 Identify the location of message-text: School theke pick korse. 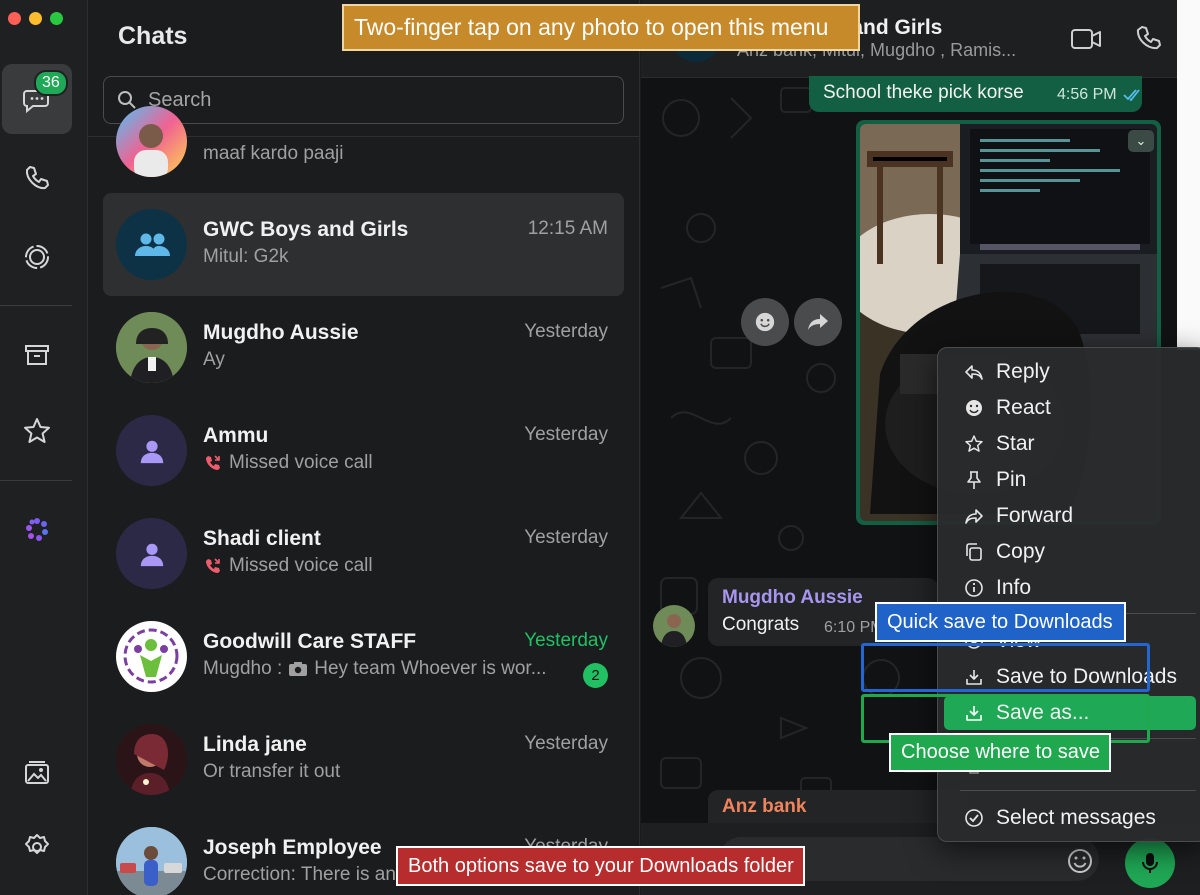
(923, 92).